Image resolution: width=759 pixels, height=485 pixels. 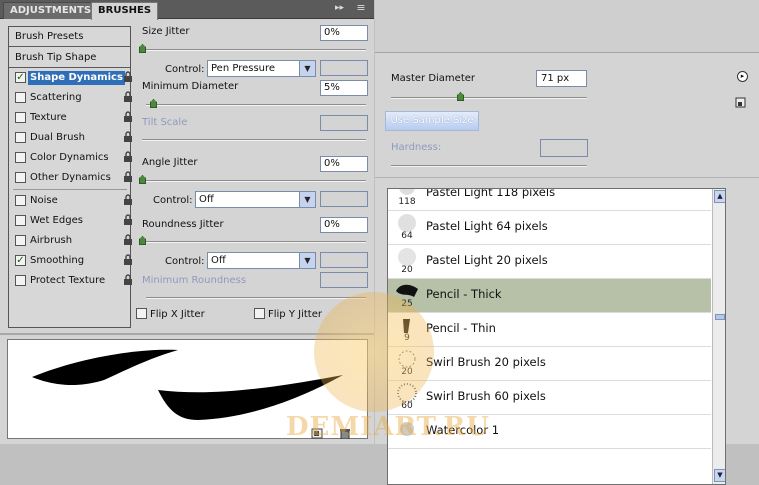 I want to click on category-wet-edges: Wet Edges, so click(x=73, y=221).